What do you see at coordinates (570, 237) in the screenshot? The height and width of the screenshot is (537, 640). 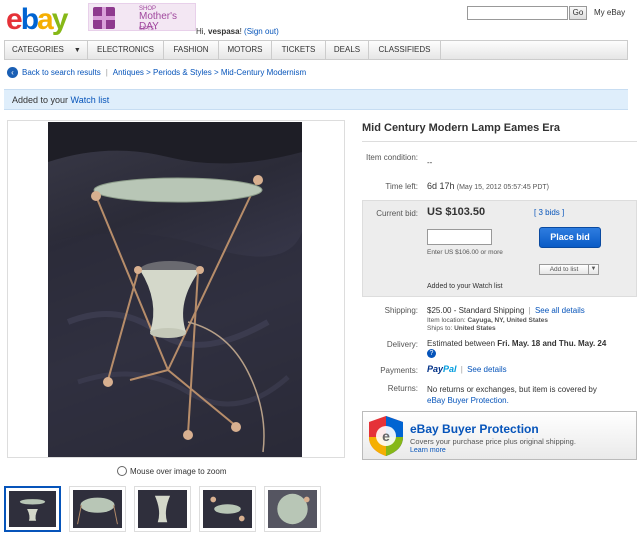 I see `place-bid-button: Place bid` at bounding box center [570, 237].